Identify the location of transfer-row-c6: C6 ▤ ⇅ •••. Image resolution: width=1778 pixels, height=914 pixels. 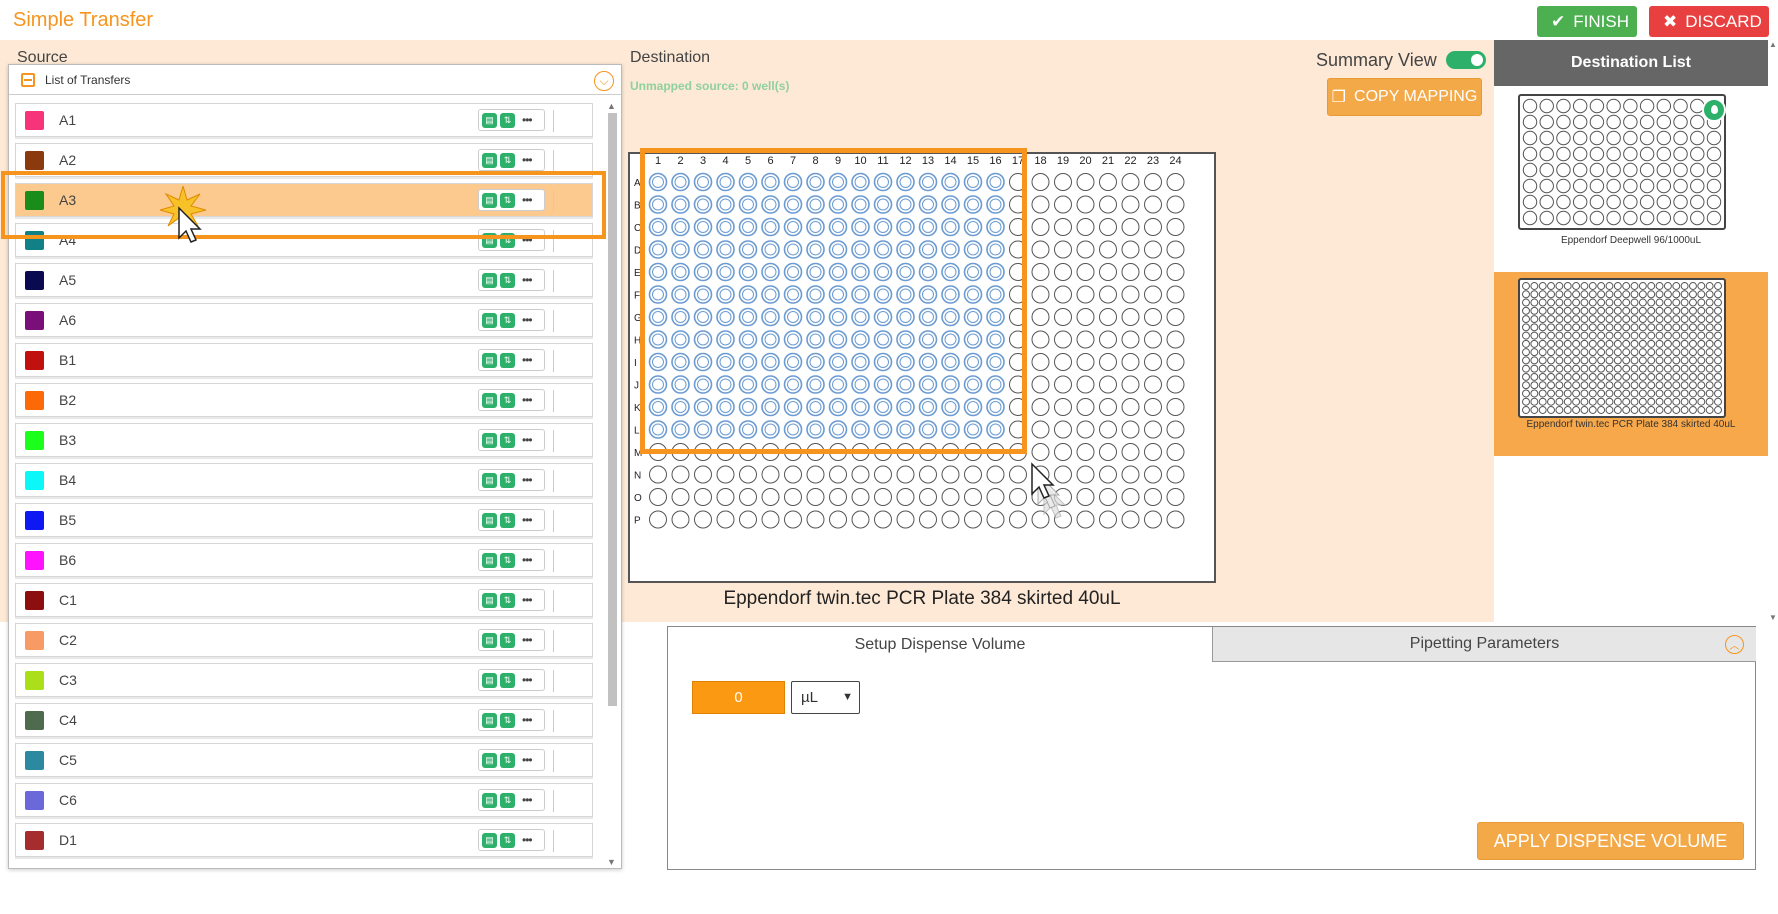
(304, 800).